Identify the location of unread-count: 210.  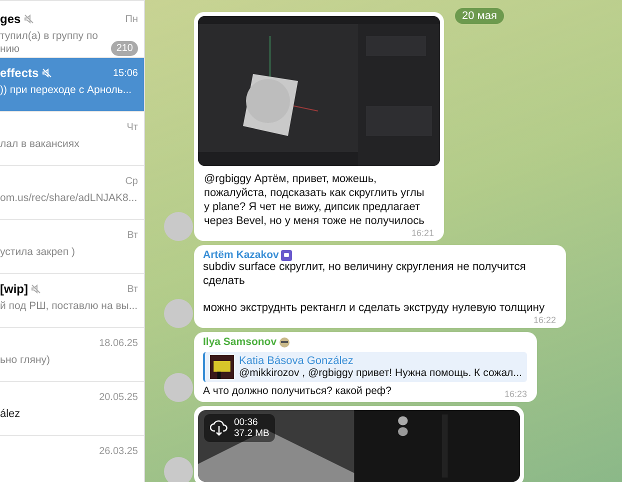
(124, 48).